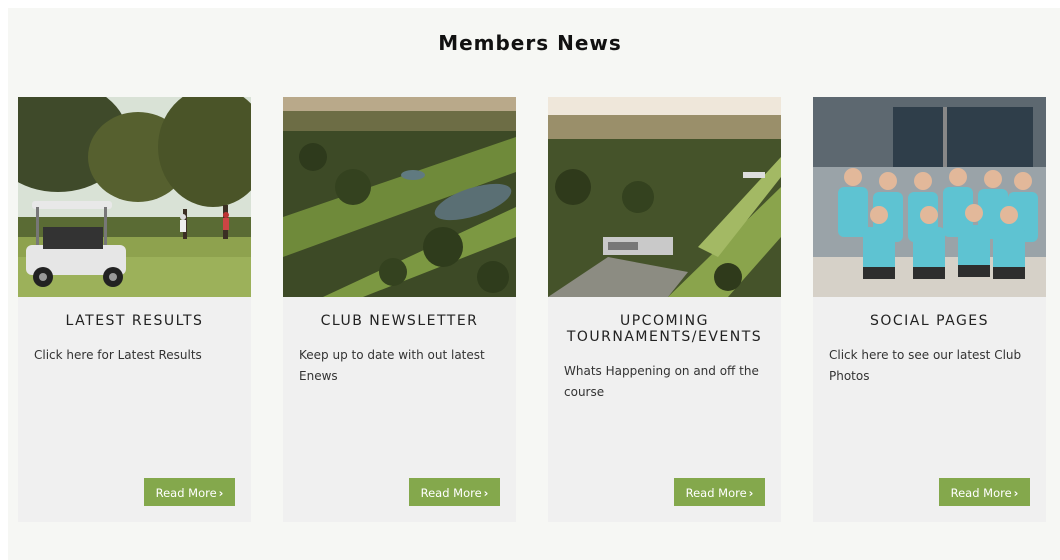 This screenshot has width=1060, height=560. What do you see at coordinates (664, 329) in the screenshot?
I see `card-title: UPCOMING TOURNAMENTS/EVENTS` at bounding box center [664, 329].